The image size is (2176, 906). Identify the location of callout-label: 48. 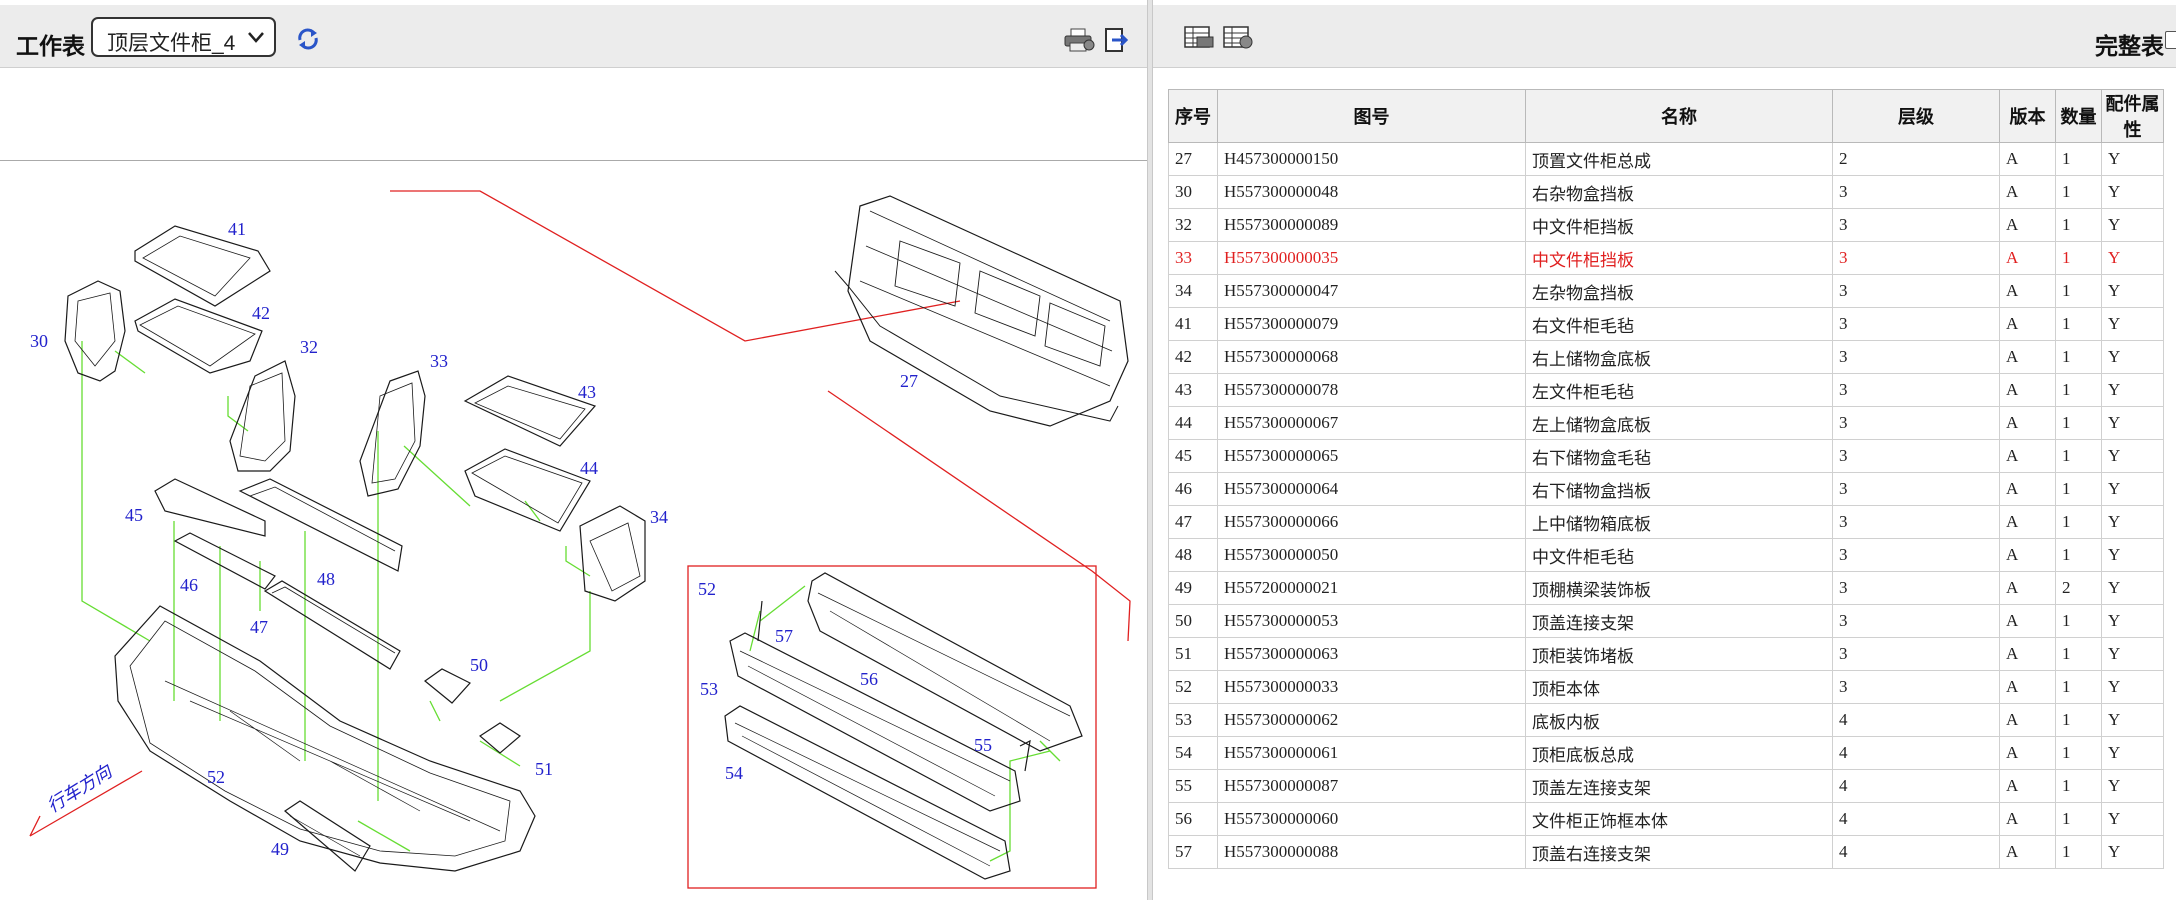
(326, 579).